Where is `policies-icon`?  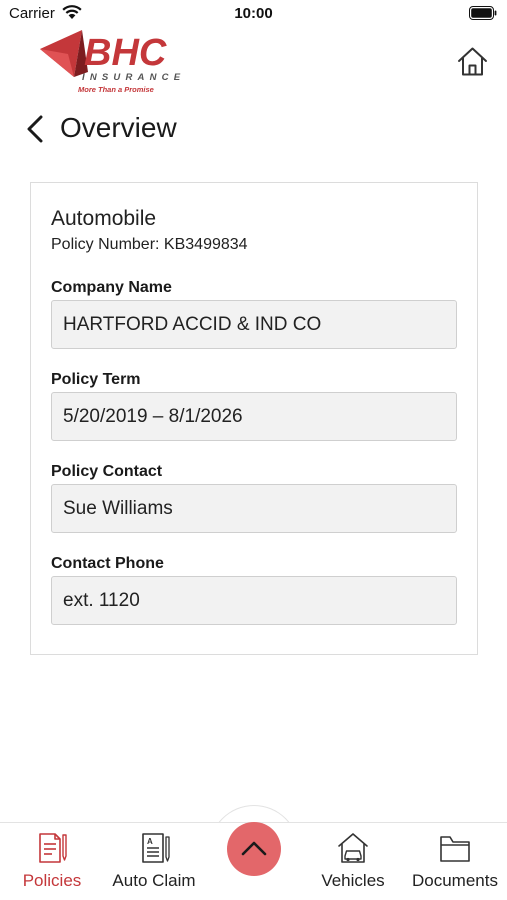
policies-icon is located at coordinates (53, 848).